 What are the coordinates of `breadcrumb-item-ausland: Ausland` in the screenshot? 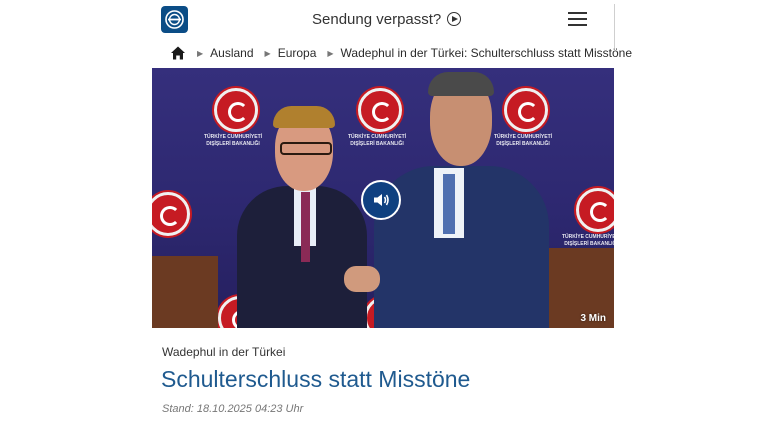 It's located at (231, 53).